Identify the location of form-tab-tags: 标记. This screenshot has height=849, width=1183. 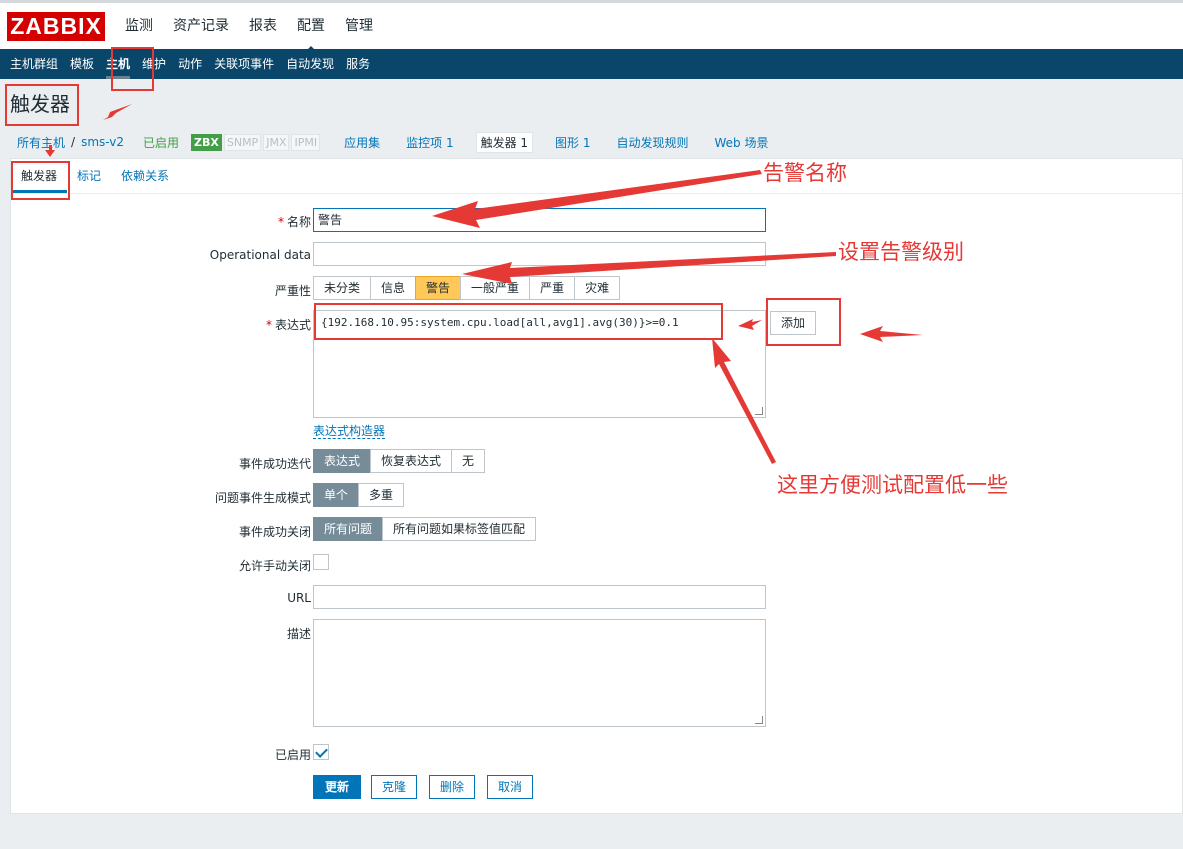
(89, 176).